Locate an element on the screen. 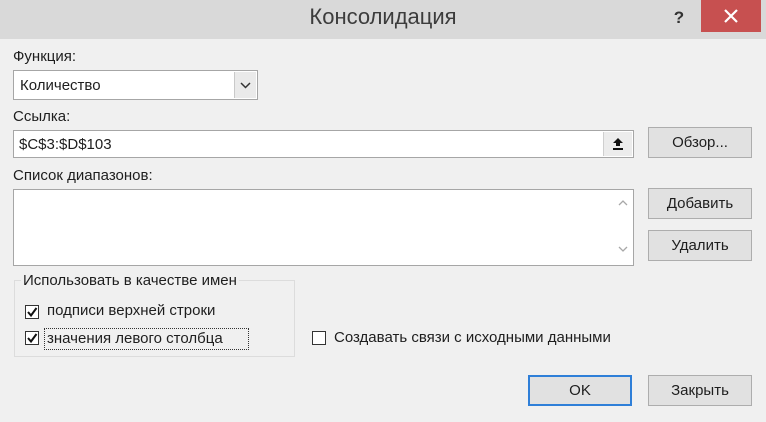  arrow-up-collapse-icon is located at coordinates (618, 144).